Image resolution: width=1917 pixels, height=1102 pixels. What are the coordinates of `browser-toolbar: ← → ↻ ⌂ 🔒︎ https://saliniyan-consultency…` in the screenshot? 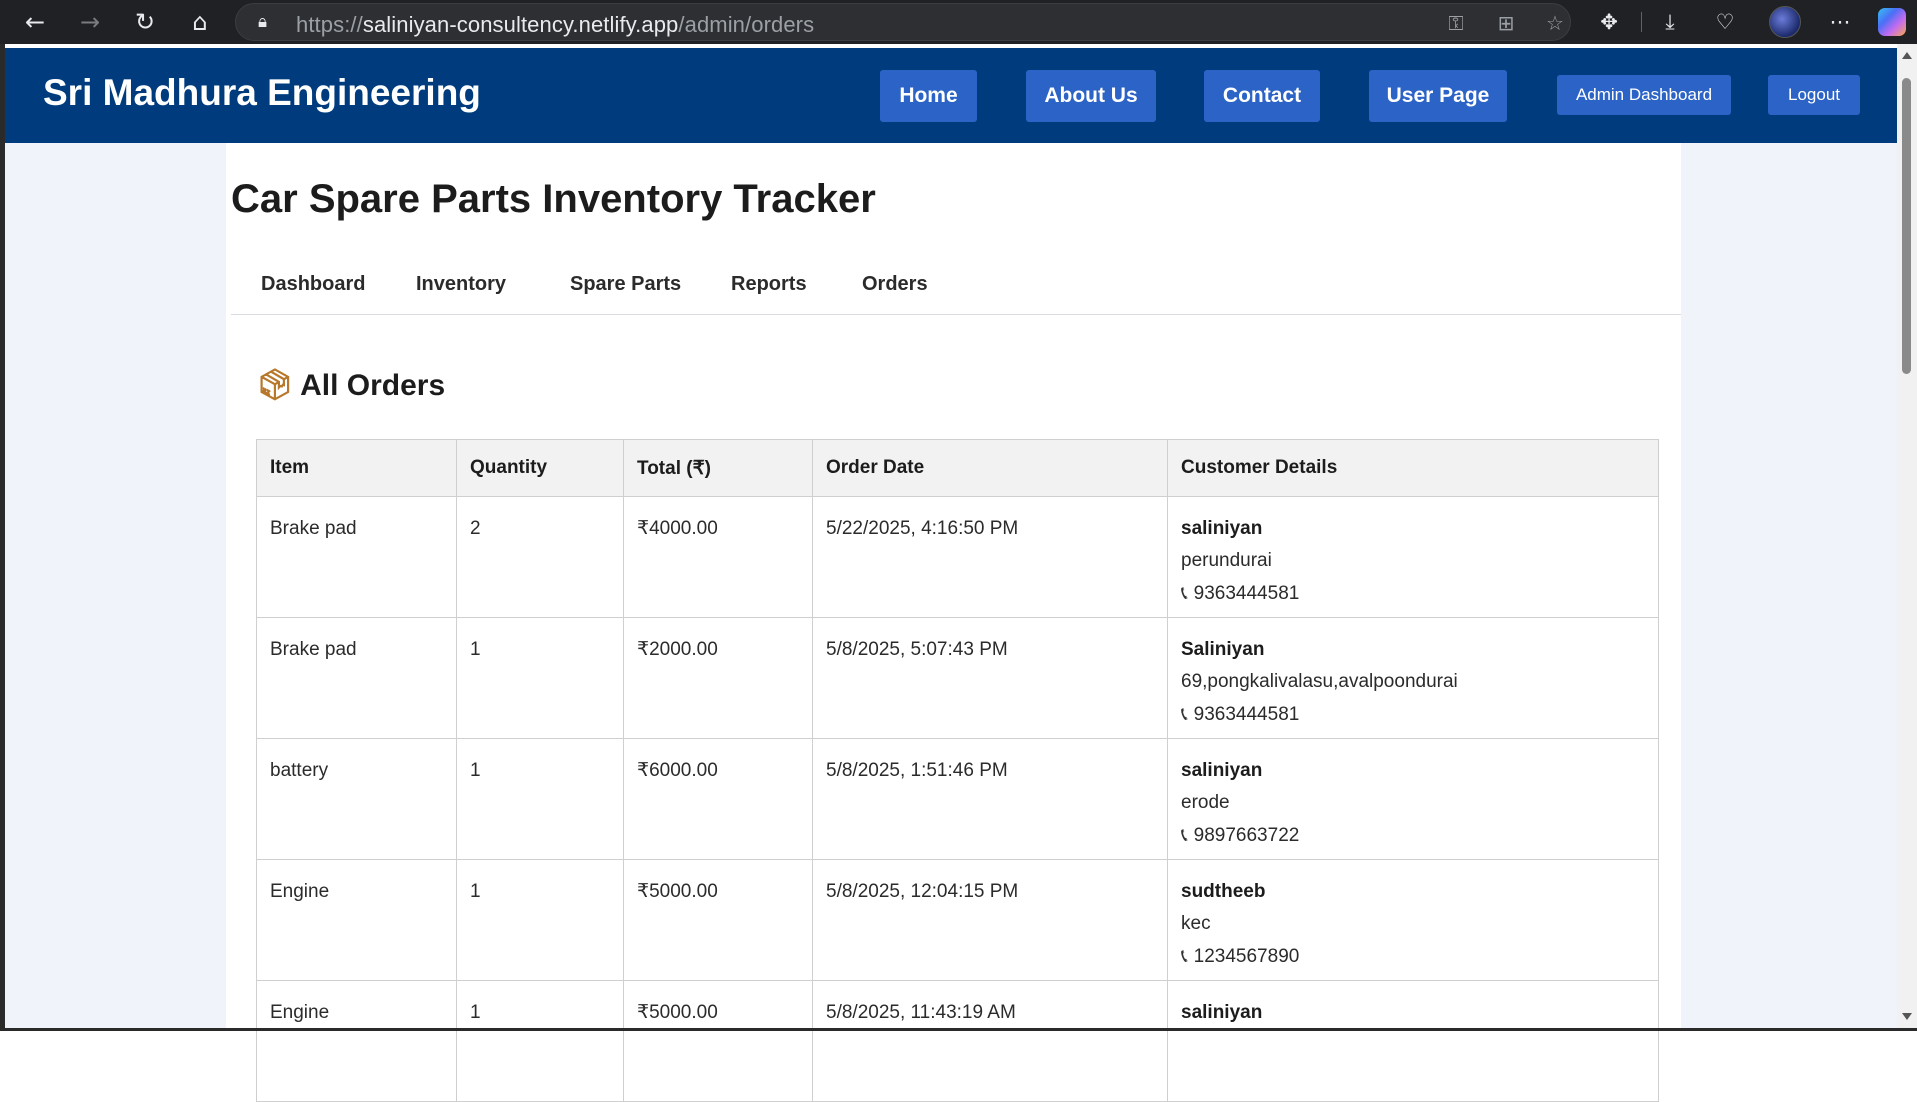 It's located at (958, 22).